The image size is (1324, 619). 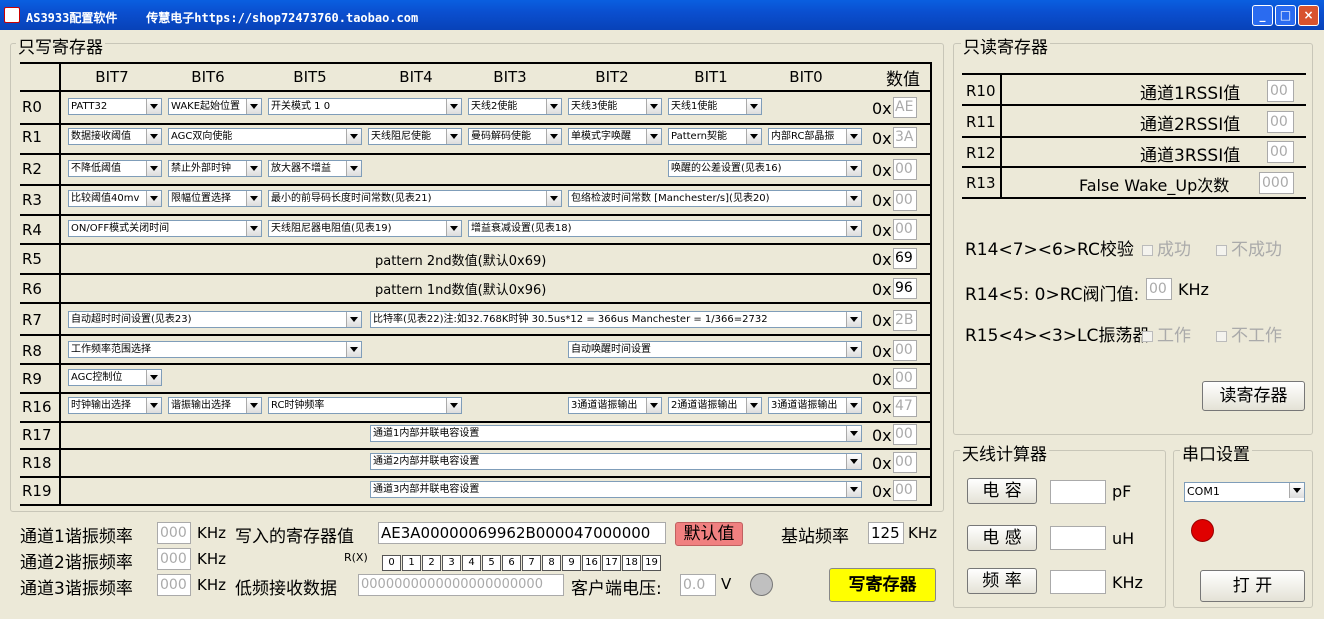 I want to click on r8-freq-range-select: 工作频率范围选择, so click(x=215, y=349).